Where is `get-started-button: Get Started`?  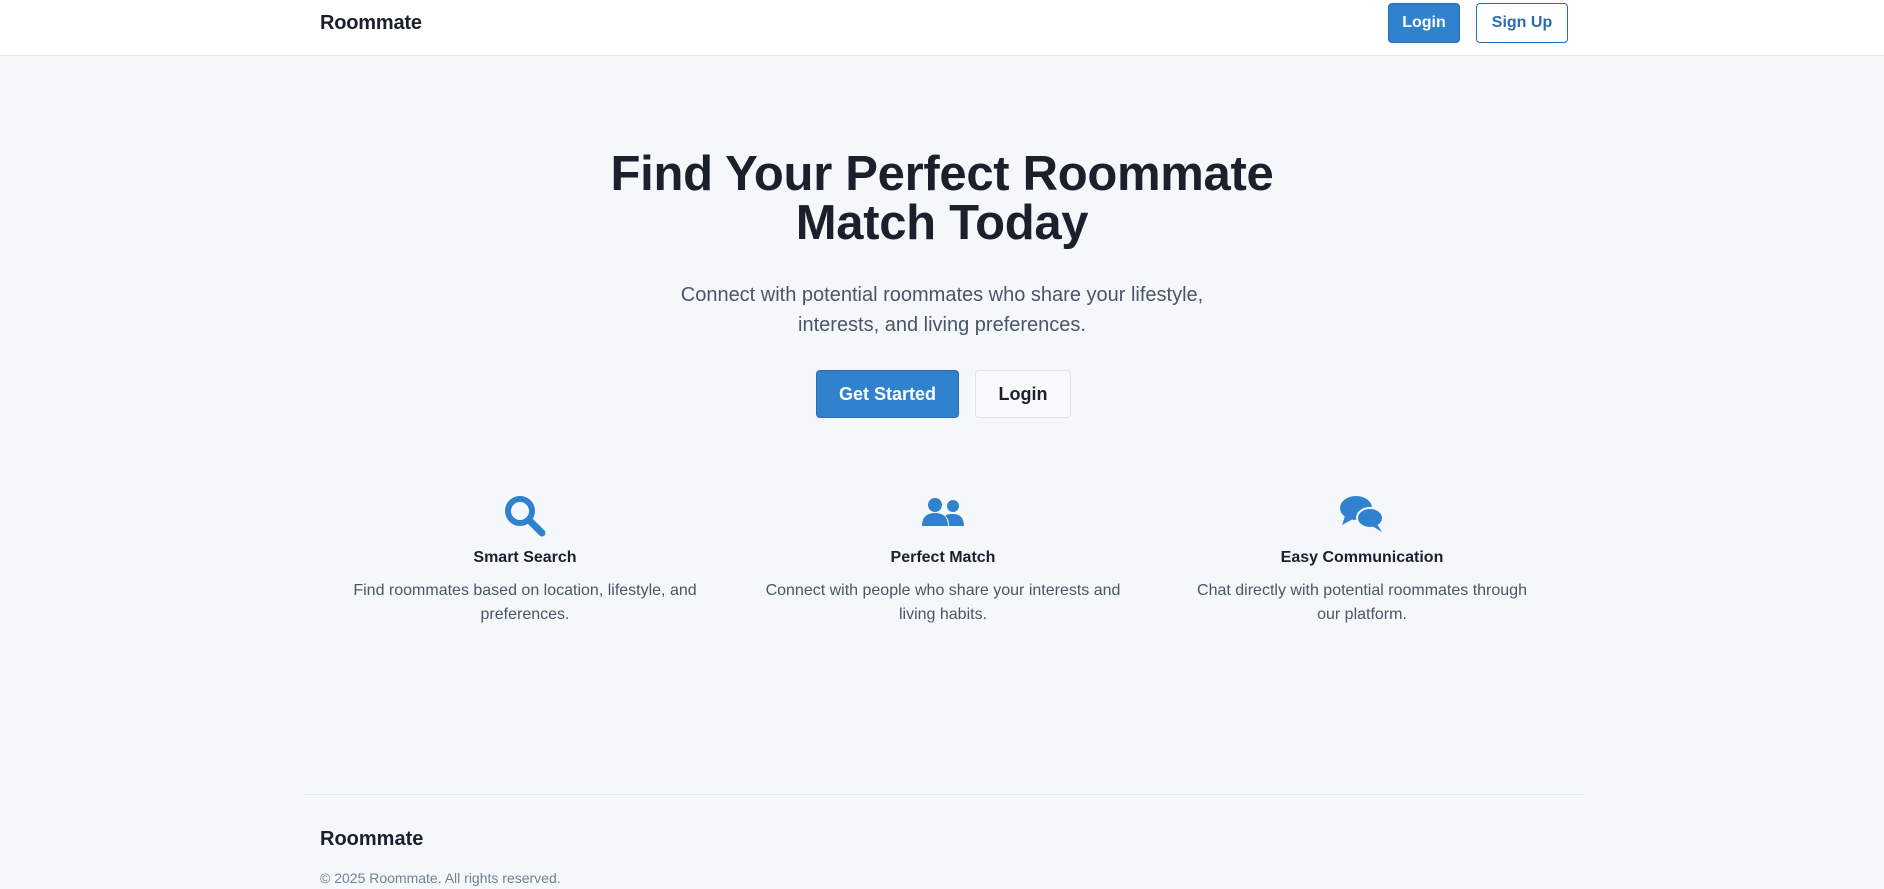 get-started-button: Get Started is located at coordinates (887, 394).